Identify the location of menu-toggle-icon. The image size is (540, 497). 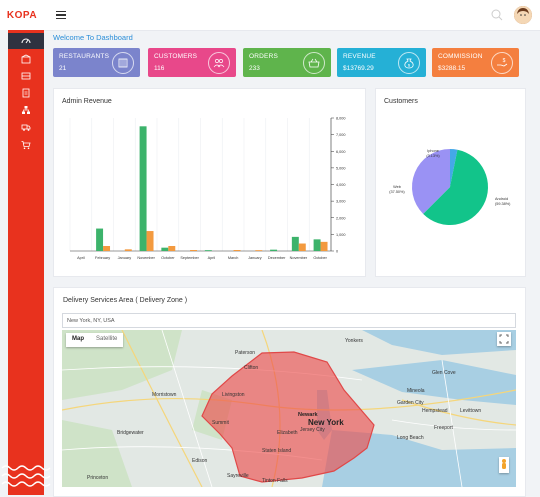
(61, 15).